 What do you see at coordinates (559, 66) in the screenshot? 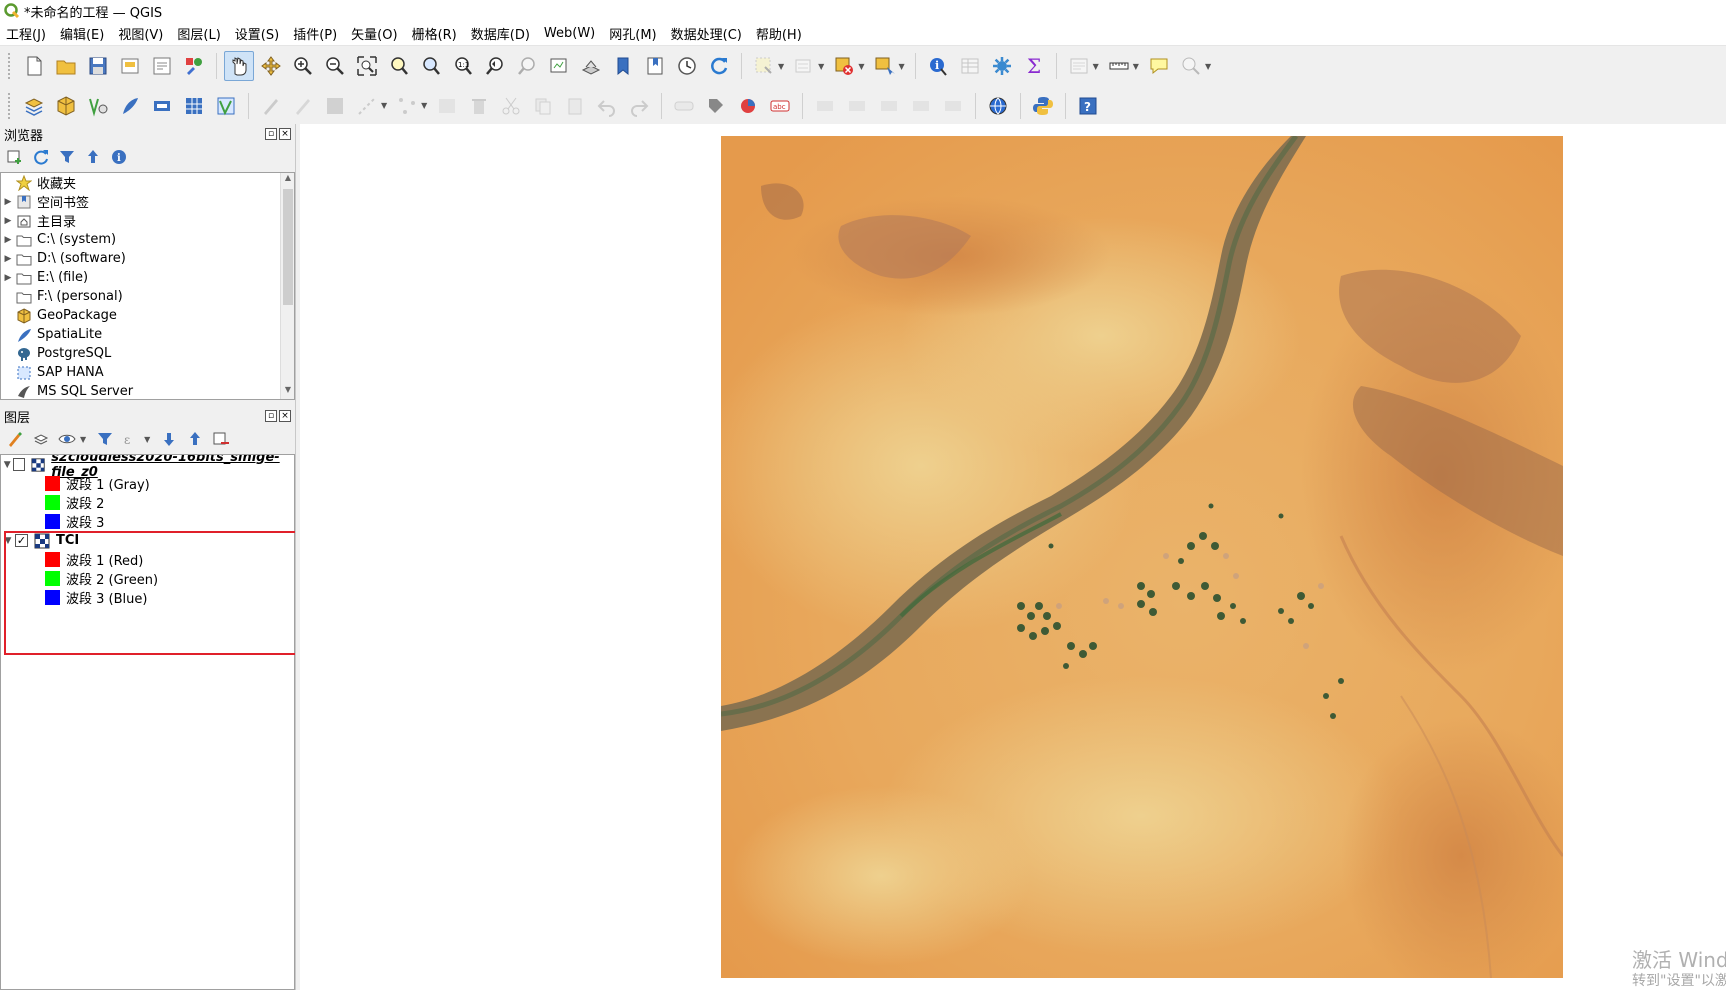
I see `new-map-view-button` at bounding box center [559, 66].